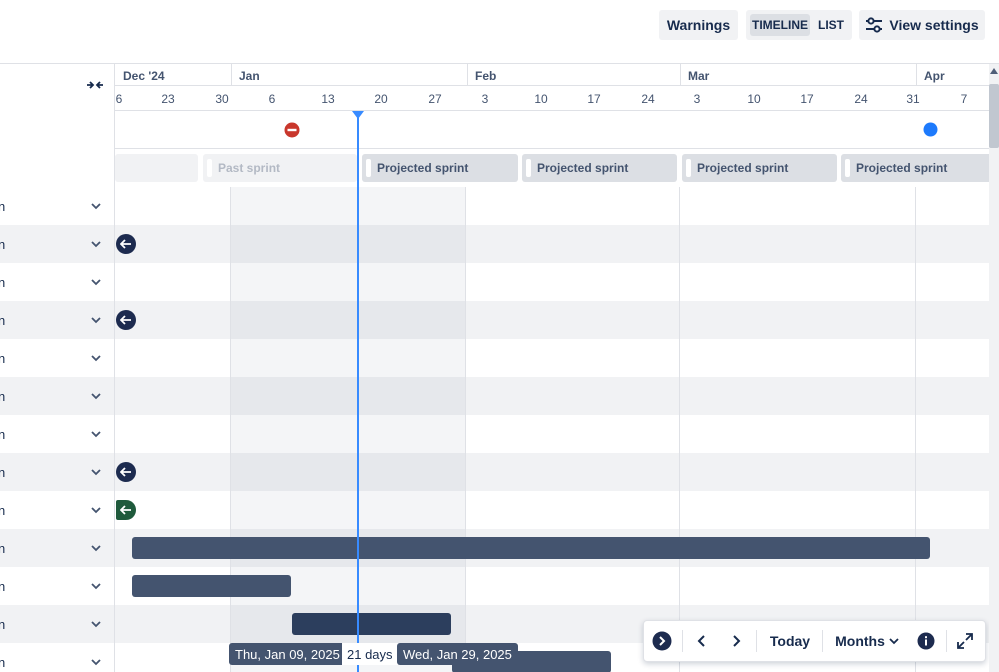  What do you see at coordinates (702, 641) in the screenshot?
I see `previous-button` at bounding box center [702, 641].